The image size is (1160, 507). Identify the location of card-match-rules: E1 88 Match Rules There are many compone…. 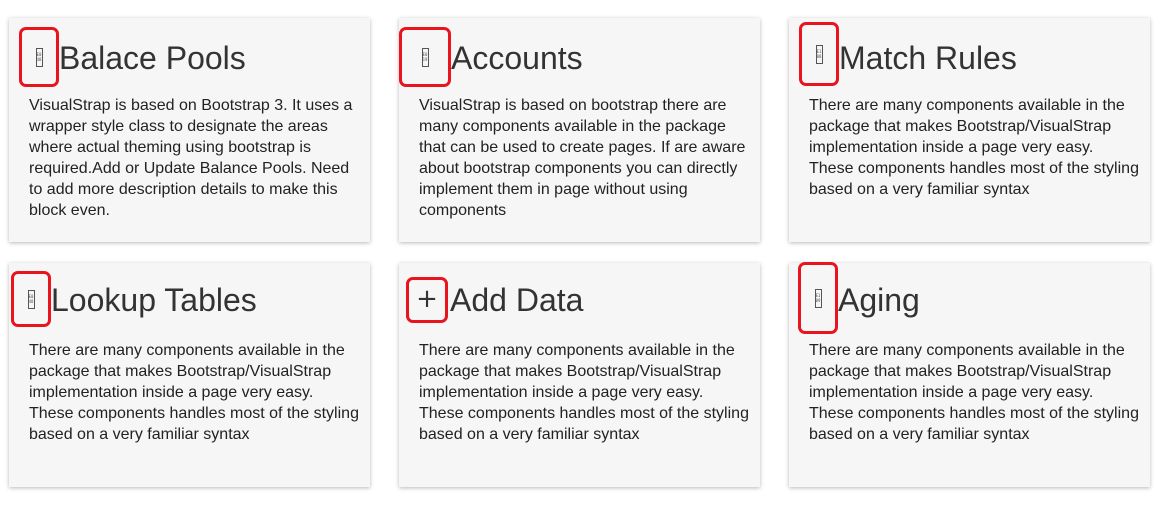
(969, 130).